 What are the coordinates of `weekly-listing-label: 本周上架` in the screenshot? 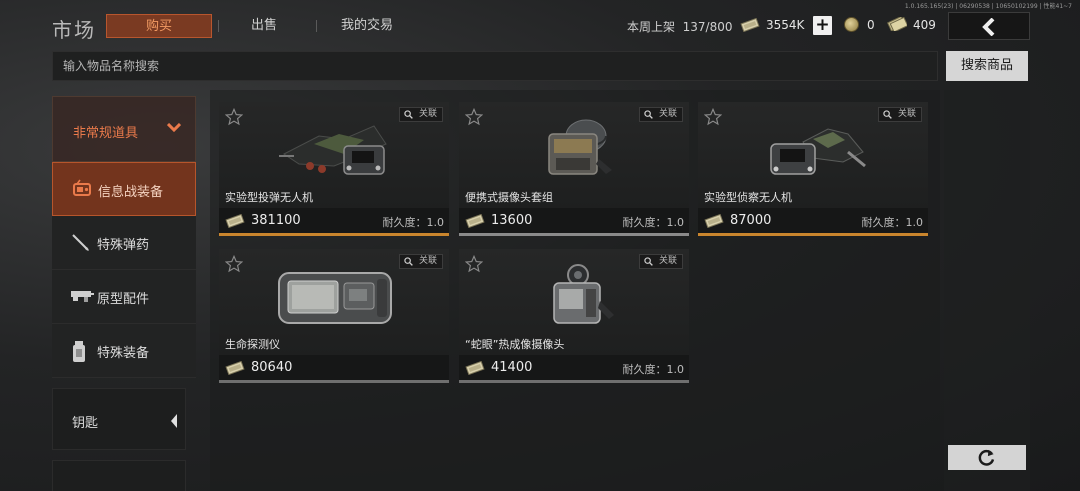 It's located at (651, 27).